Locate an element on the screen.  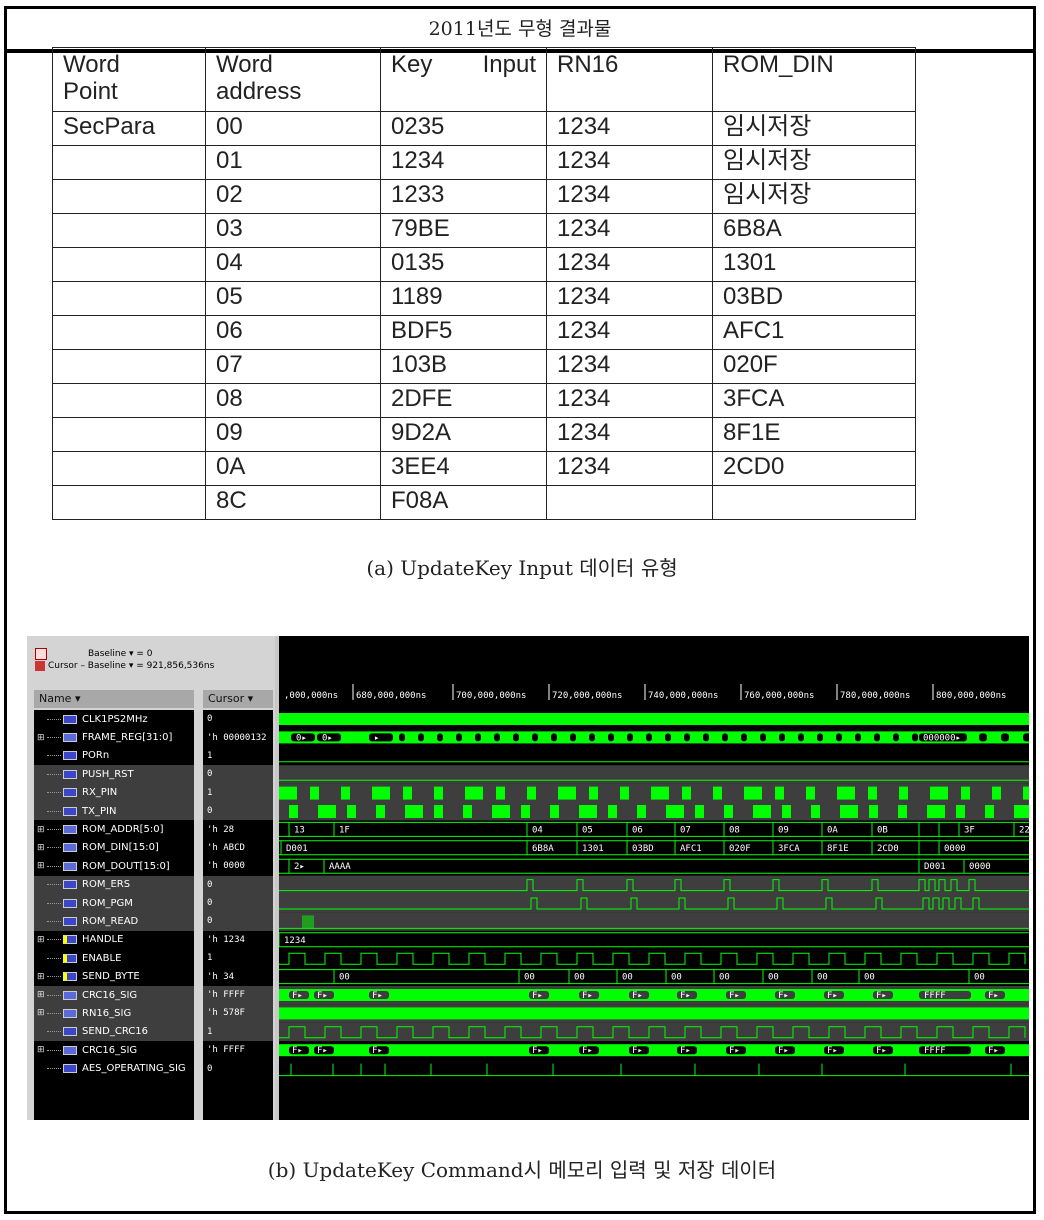
enable-wave is located at coordinates (652, 958).